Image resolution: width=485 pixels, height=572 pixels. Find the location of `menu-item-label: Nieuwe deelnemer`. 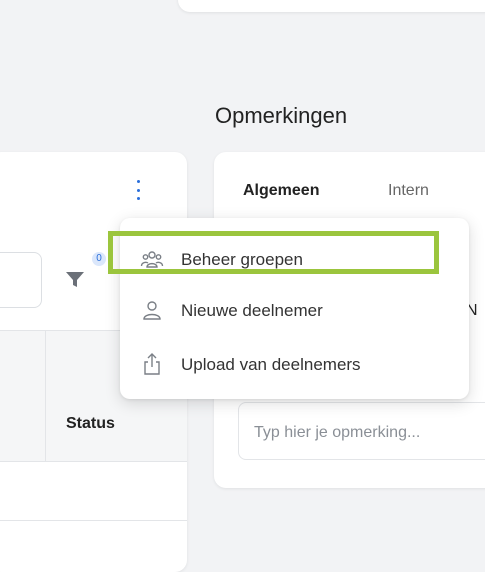

menu-item-label: Nieuwe deelnemer is located at coordinates (252, 310).